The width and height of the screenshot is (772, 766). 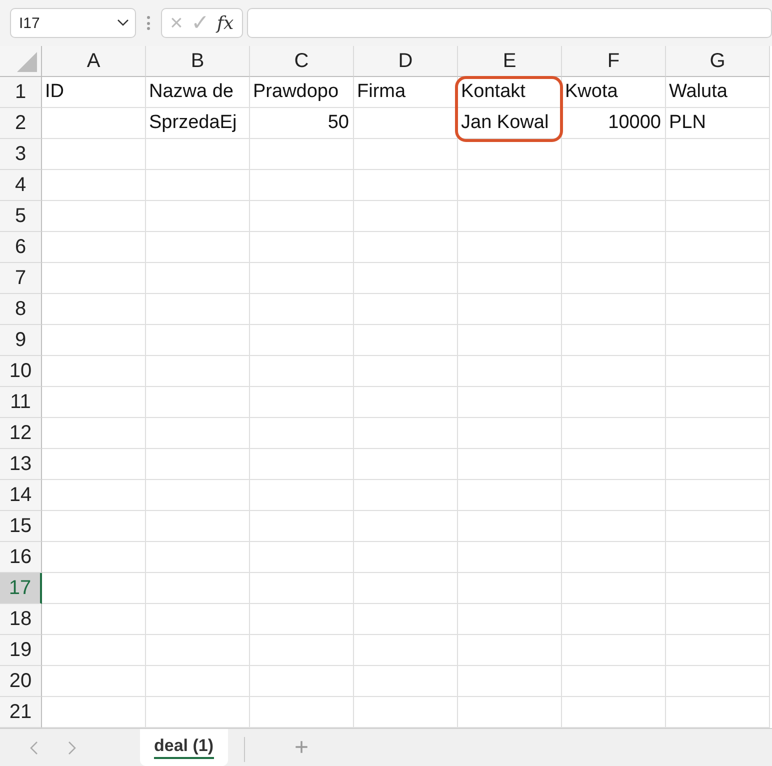 What do you see at coordinates (634, 123) in the screenshot?
I see `table-cell-text: 10000` at bounding box center [634, 123].